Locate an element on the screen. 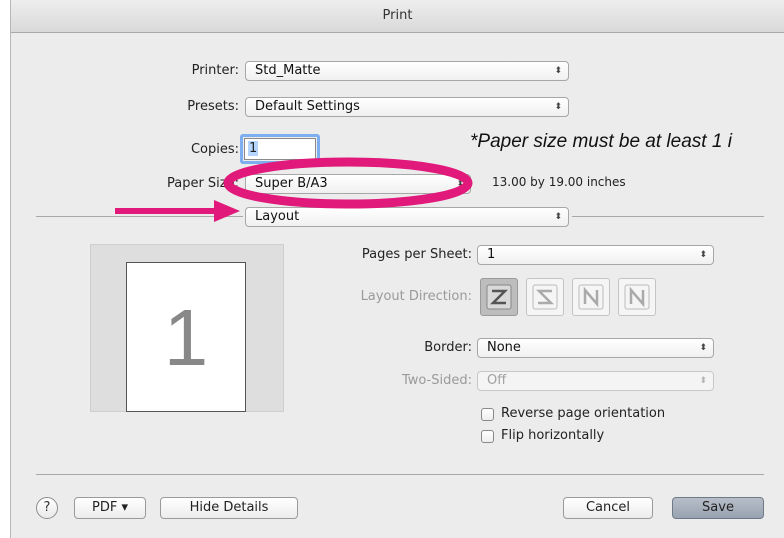 Image resolution: width=784 pixels, height=538 pixels. flip-horizontally-checkbox is located at coordinates (487, 436).